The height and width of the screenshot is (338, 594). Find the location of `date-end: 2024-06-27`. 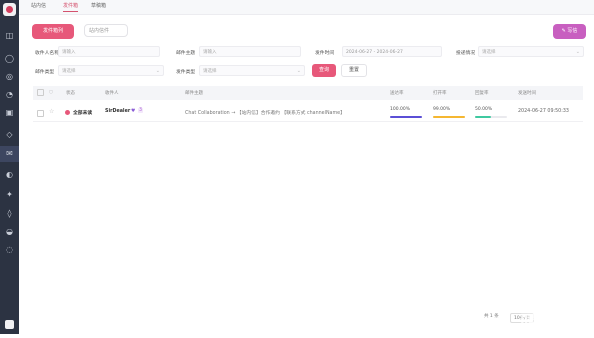

date-end: 2024-06-27 is located at coordinates (389, 52).